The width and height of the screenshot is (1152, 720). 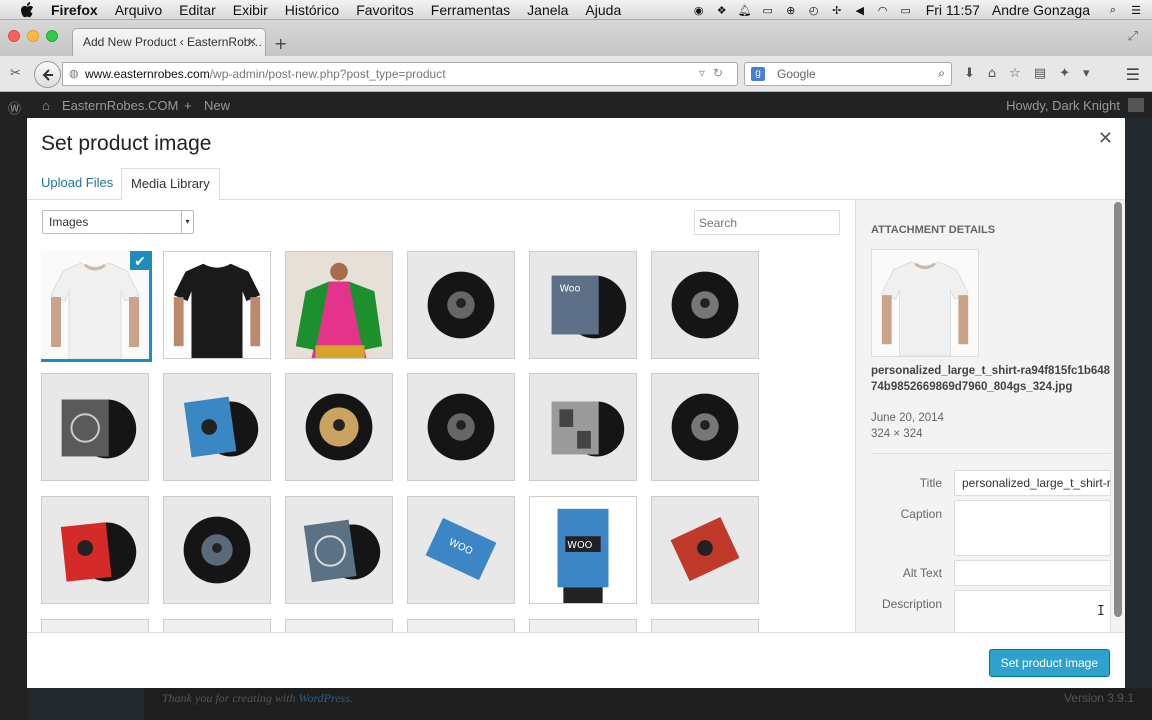 What do you see at coordinates (953, 10) in the screenshot?
I see `clock: Fri 11:57` at bounding box center [953, 10].